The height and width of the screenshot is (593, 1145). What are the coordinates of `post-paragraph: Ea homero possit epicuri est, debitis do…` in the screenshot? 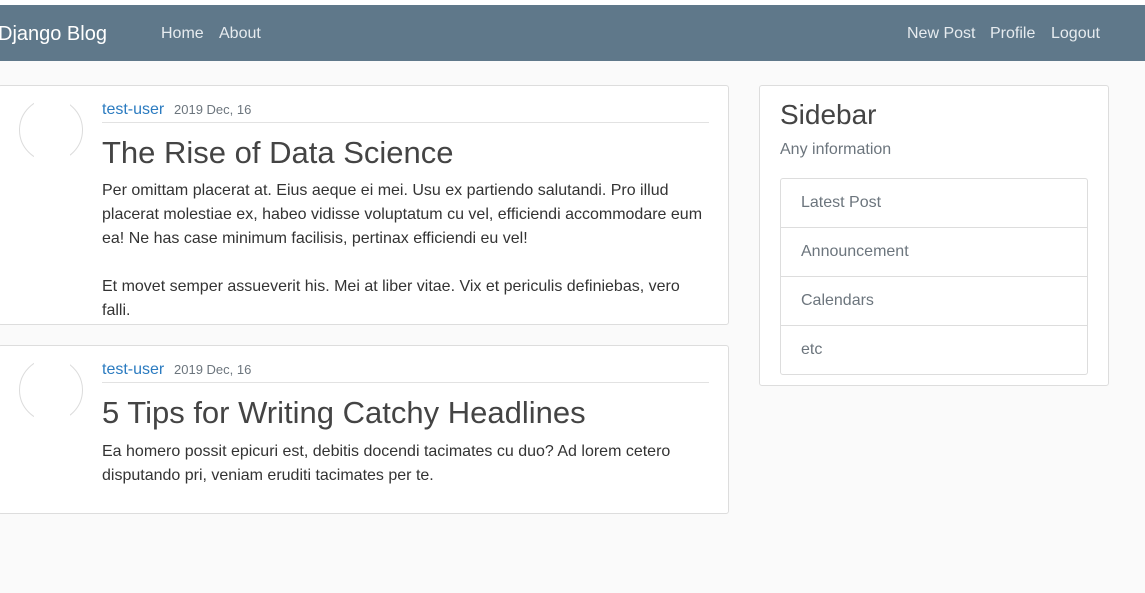 It's located at (386, 463).